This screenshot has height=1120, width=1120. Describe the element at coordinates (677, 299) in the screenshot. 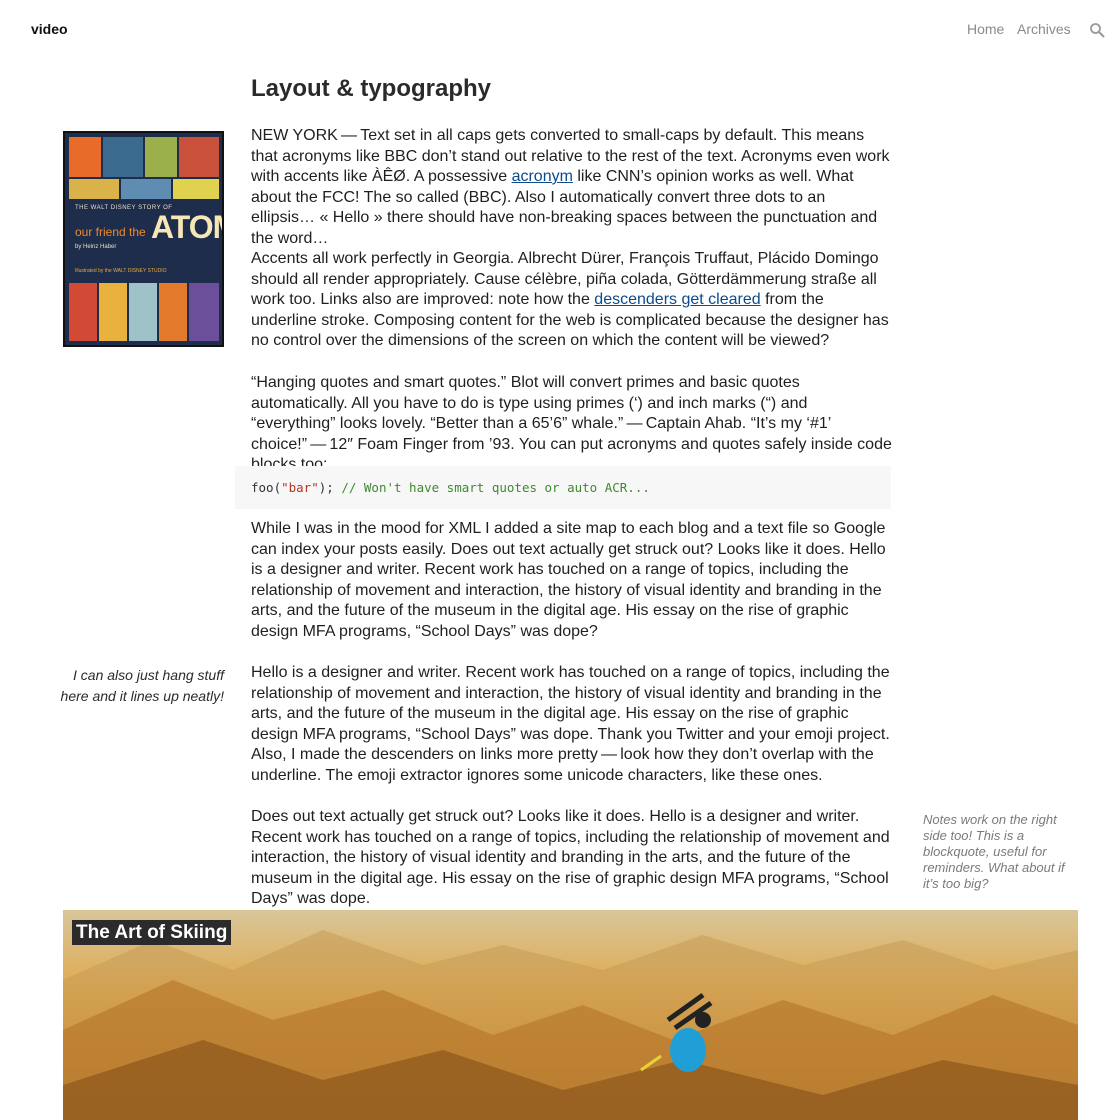

I see `descenders-link: descenders get cleared` at that location.